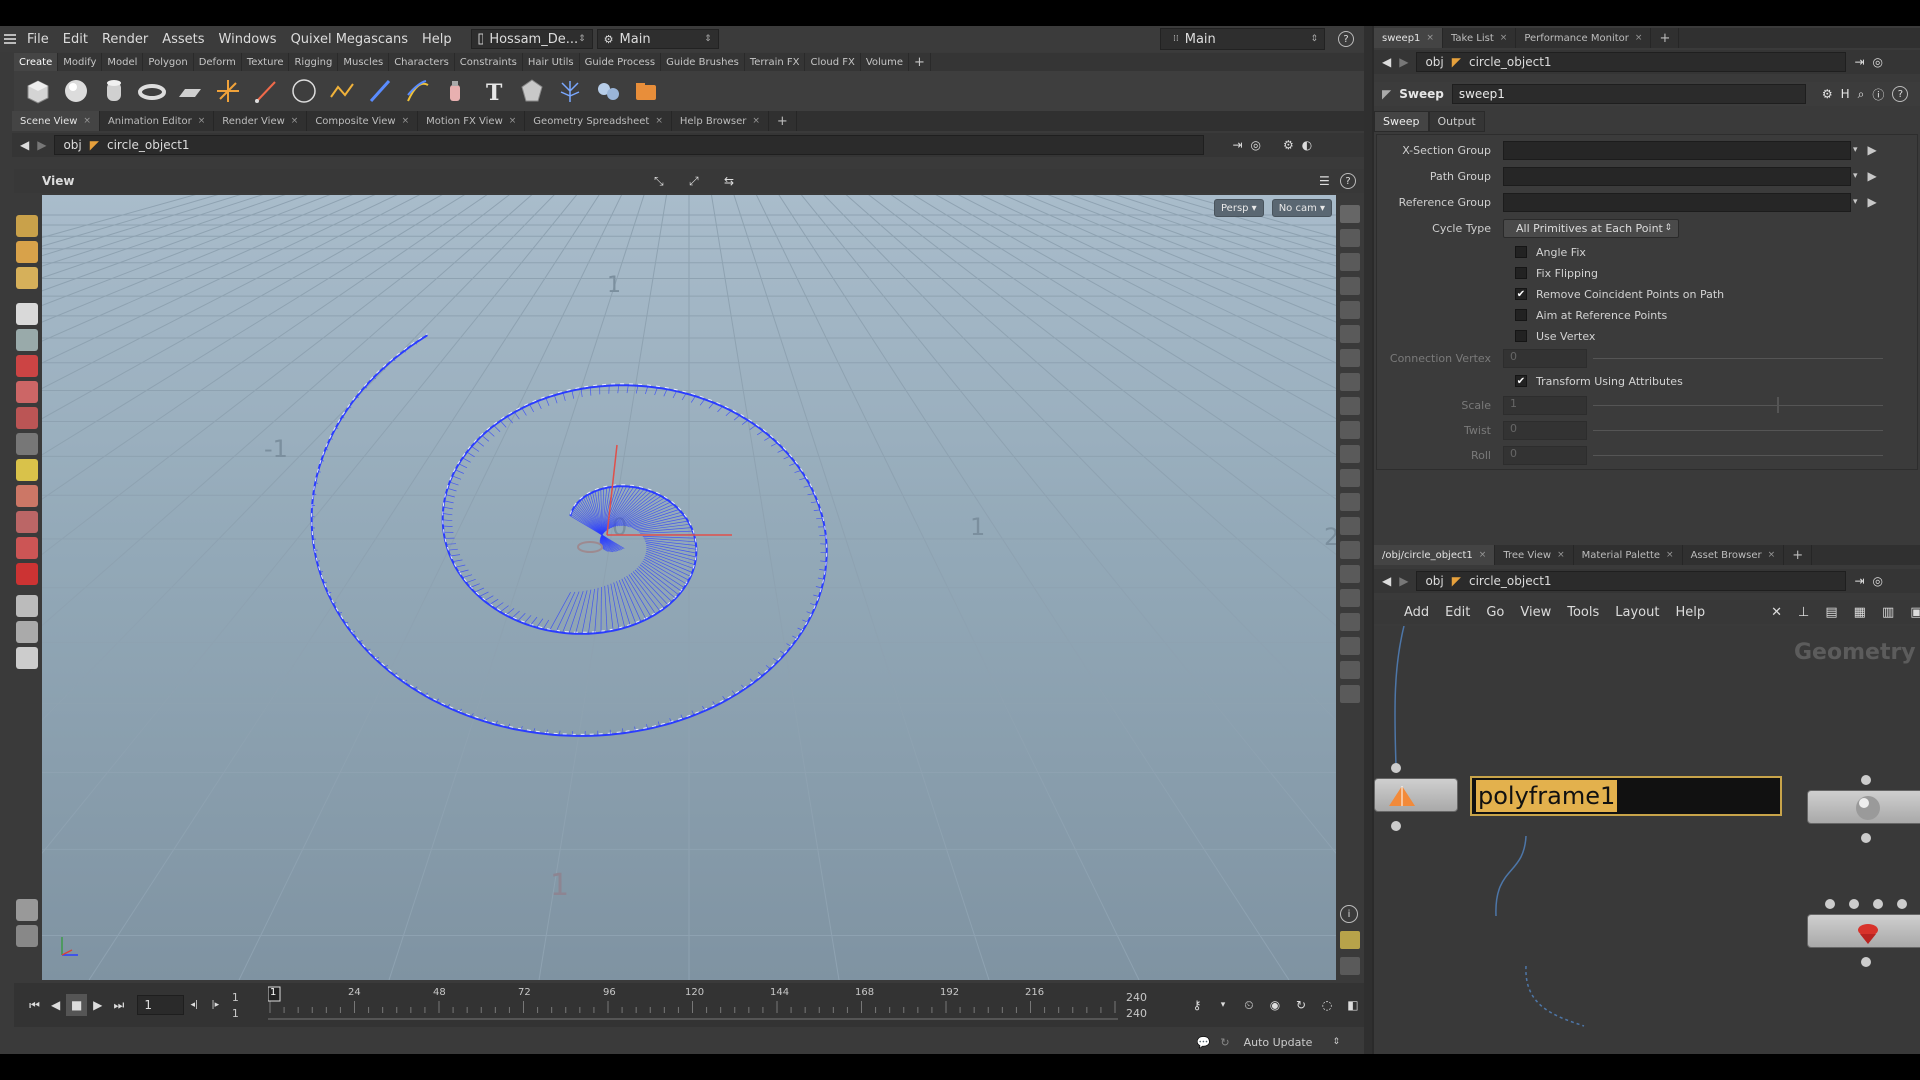  I want to click on tab-sweep: Sweep, so click(1401, 121).